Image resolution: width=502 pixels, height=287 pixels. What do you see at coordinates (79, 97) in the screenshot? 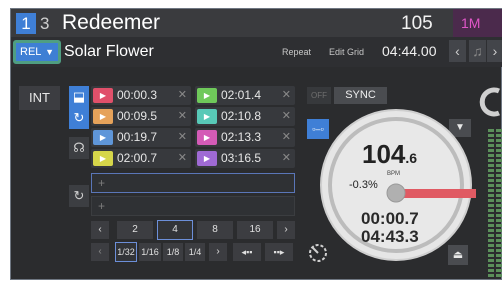
I see `hotcue-mode-icon: ⬓` at bounding box center [79, 97].